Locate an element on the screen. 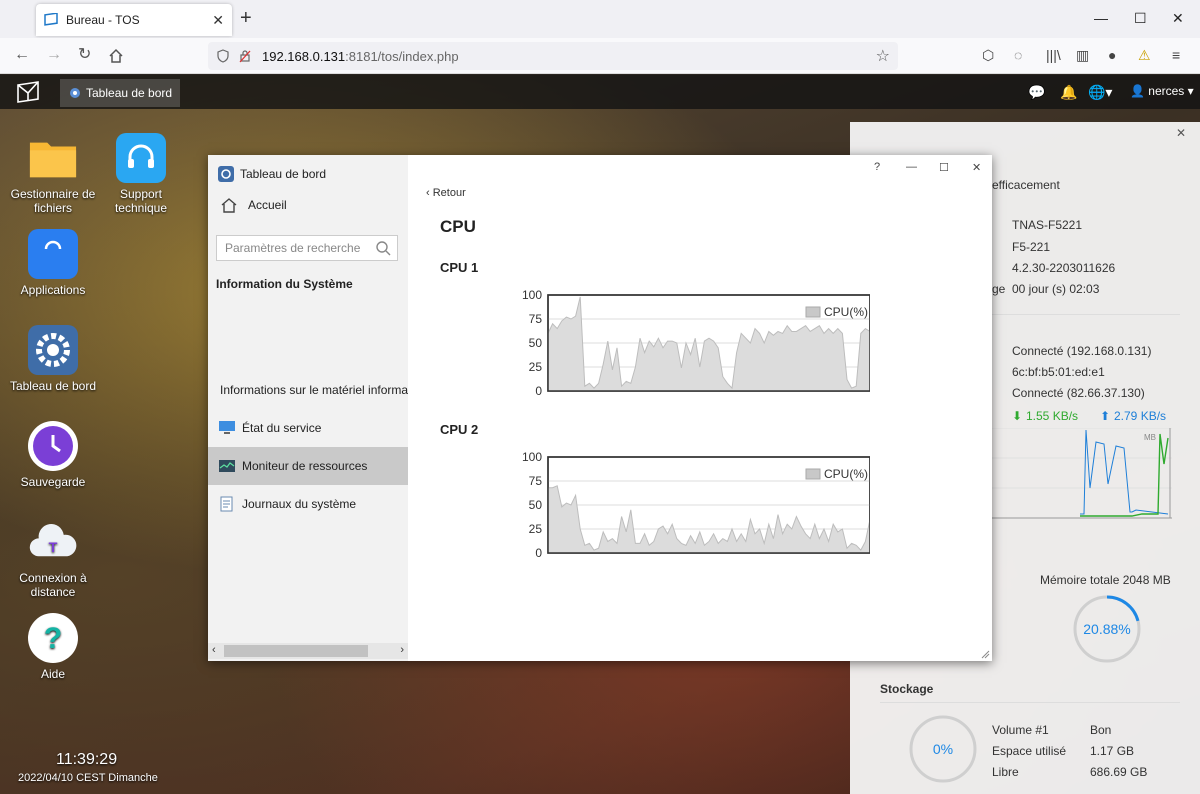 The width and height of the screenshot is (1200, 794). menu-hamburger-icon: ≡ is located at coordinates (1176, 55).